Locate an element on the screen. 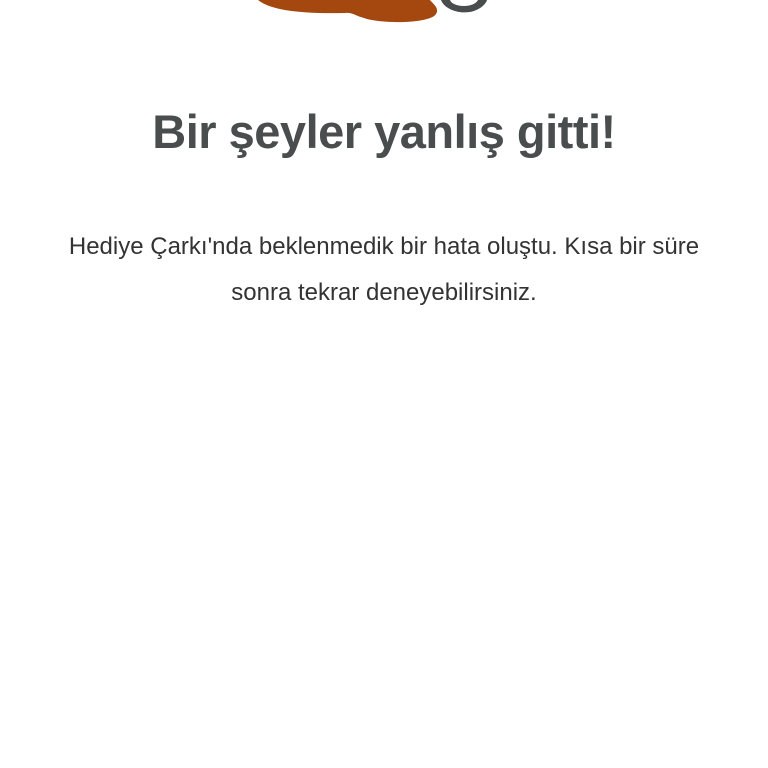  error-title: Bir şeyler yanlış gitti! is located at coordinates (384, 131).